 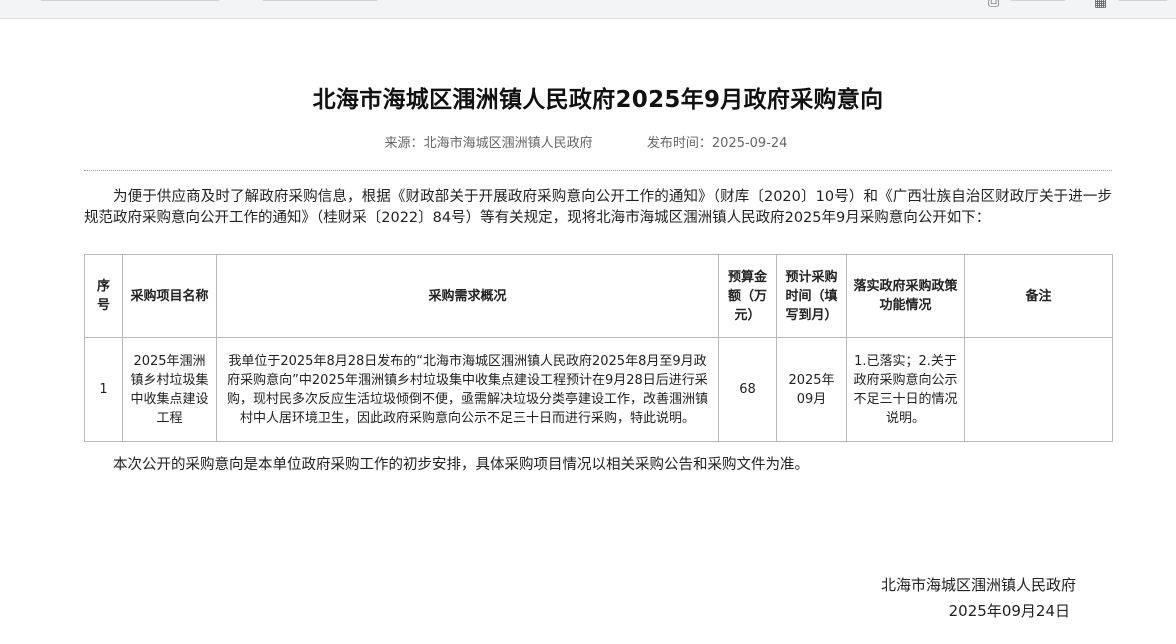 I want to click on header-remark: 备注, so click(x=1038, y=296).